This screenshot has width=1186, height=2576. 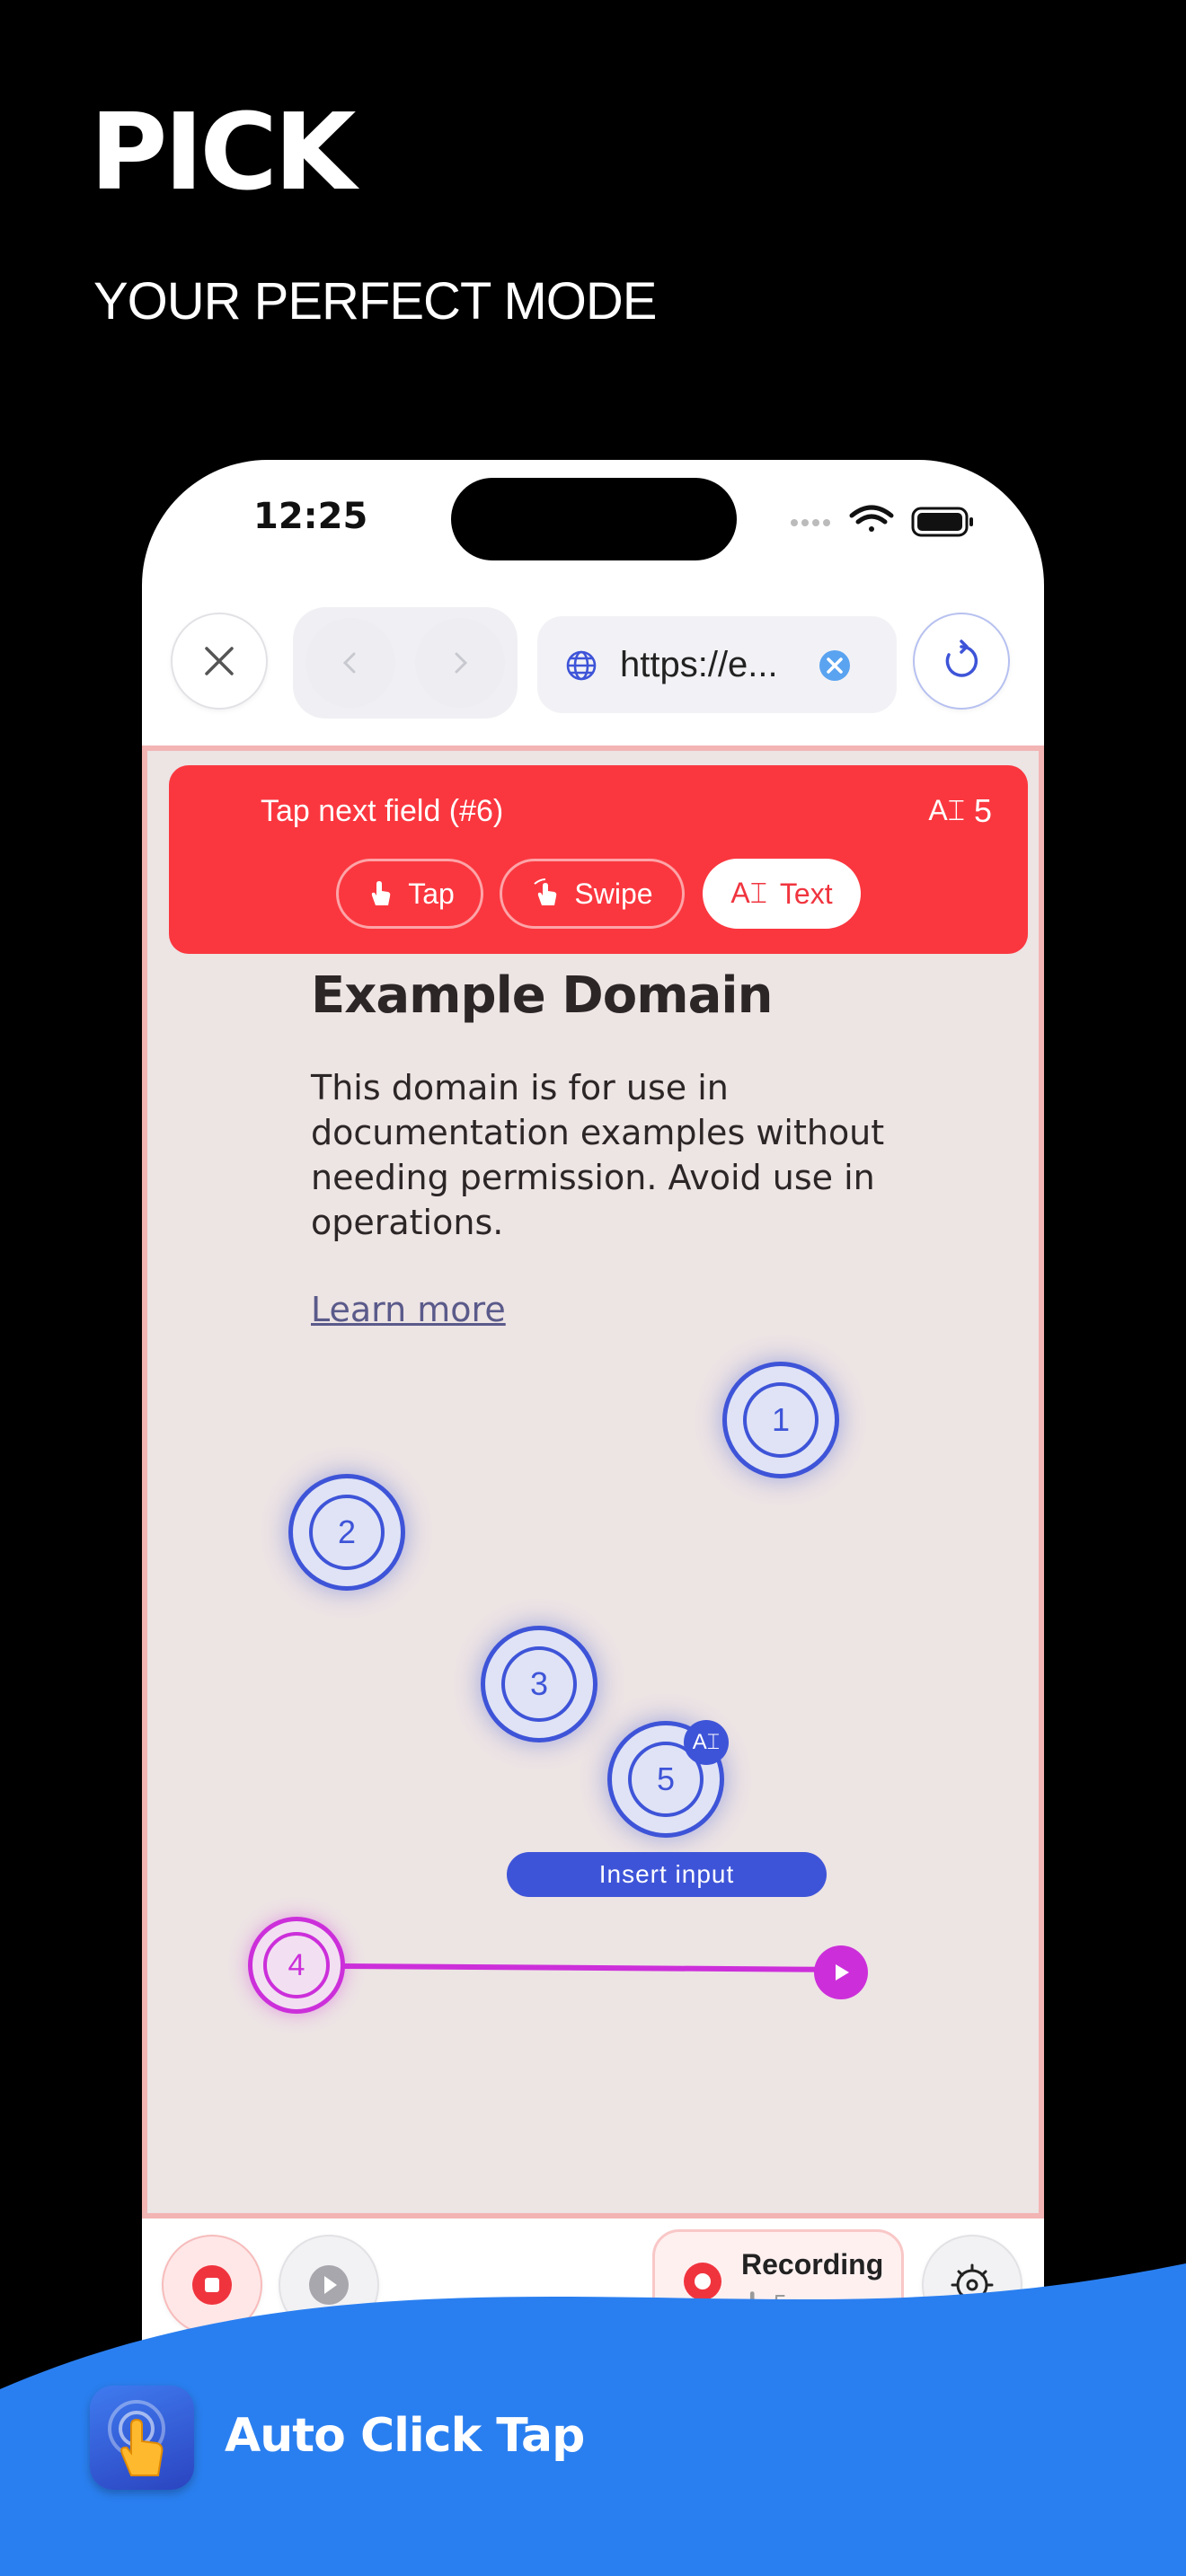 I want to click on signal-dots-icon, so click(x=810, y=522).